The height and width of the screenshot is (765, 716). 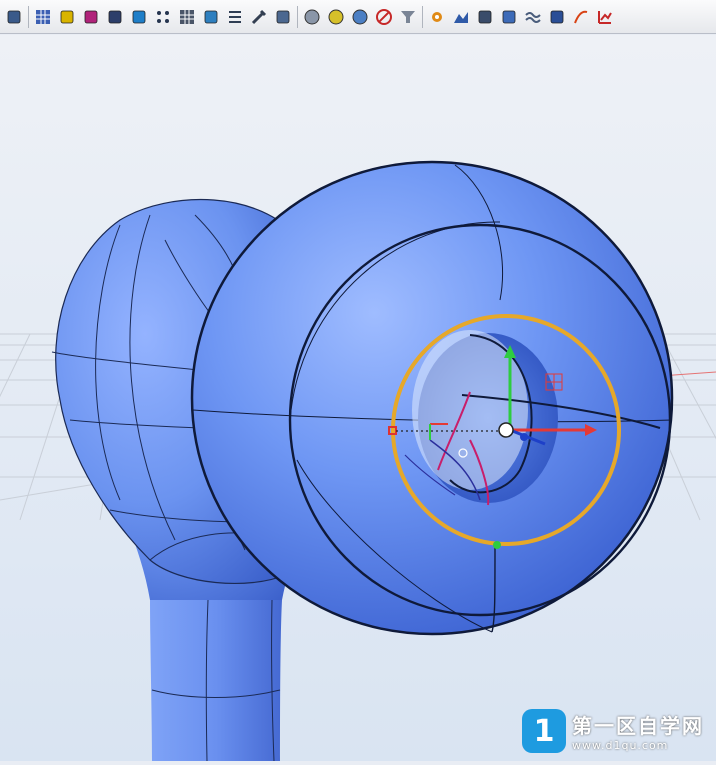 I want to click on watermark-title: 第一区自学网, so click(x=638, y=726).